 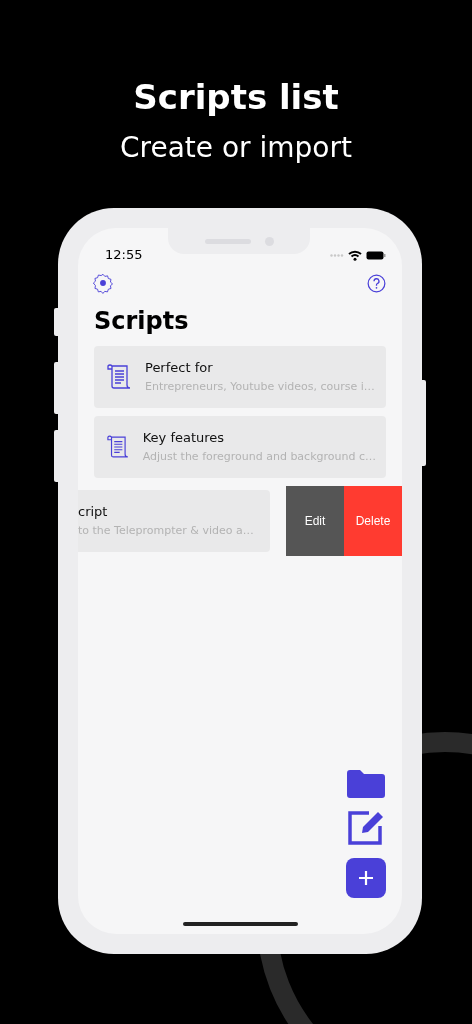 What do you see at coordinates (337, 255) in the screenshot?
I see `signal-icon` at bounding box center [337, 255].